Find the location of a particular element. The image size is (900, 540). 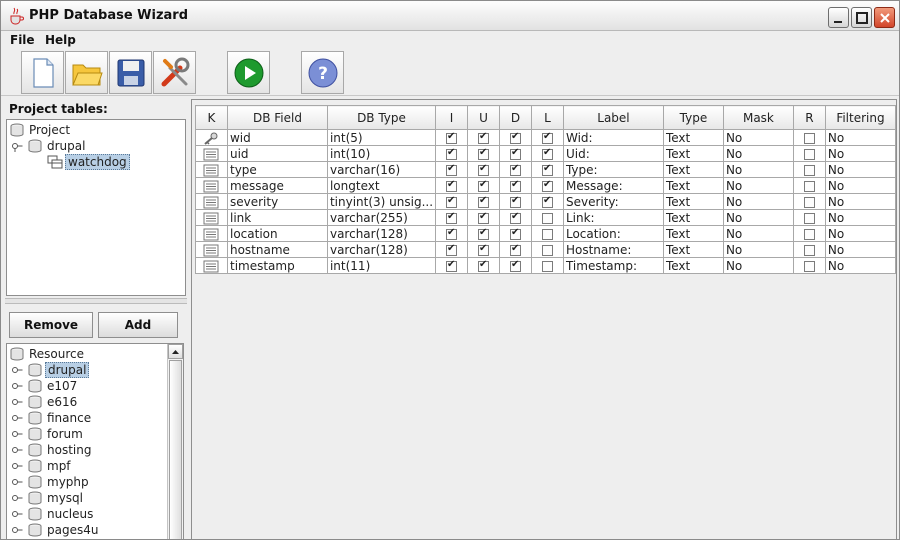

label-cell: Message: is located at coordinates (613, 185).